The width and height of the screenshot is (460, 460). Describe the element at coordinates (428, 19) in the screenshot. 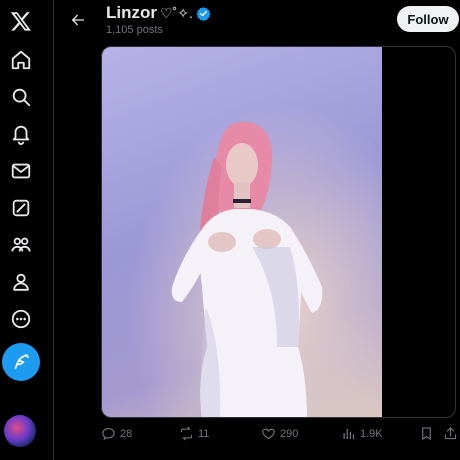

I see `follow-button: Follow` at that location.